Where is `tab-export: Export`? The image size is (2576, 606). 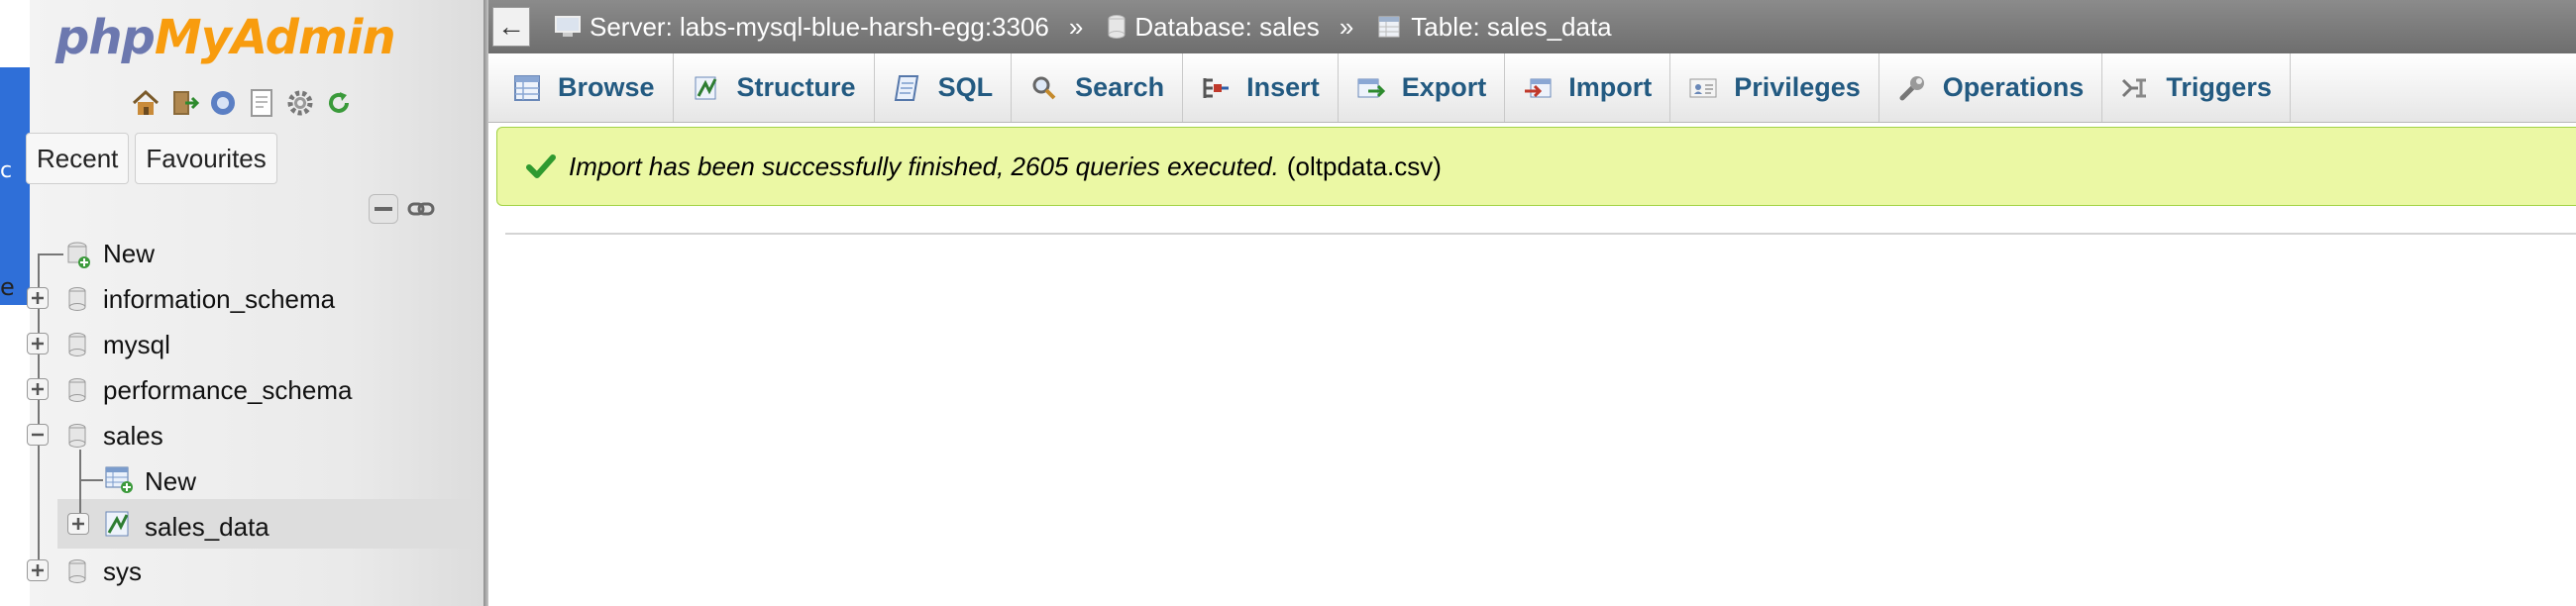
tab-export: Export is located at coordinates (1422, 87).